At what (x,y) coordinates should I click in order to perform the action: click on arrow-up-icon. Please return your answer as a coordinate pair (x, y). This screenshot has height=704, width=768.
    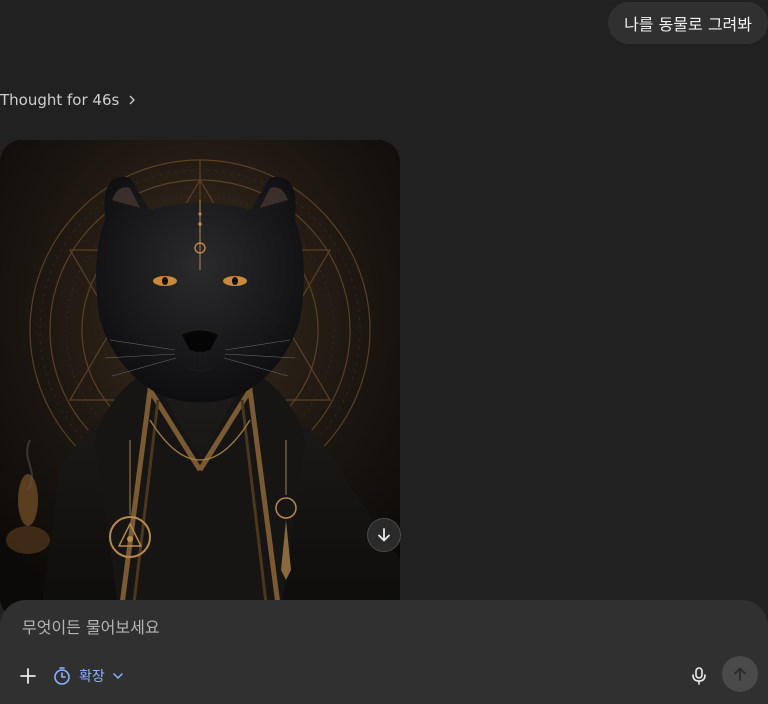
    Looking at the image, I should click on (740, 674).